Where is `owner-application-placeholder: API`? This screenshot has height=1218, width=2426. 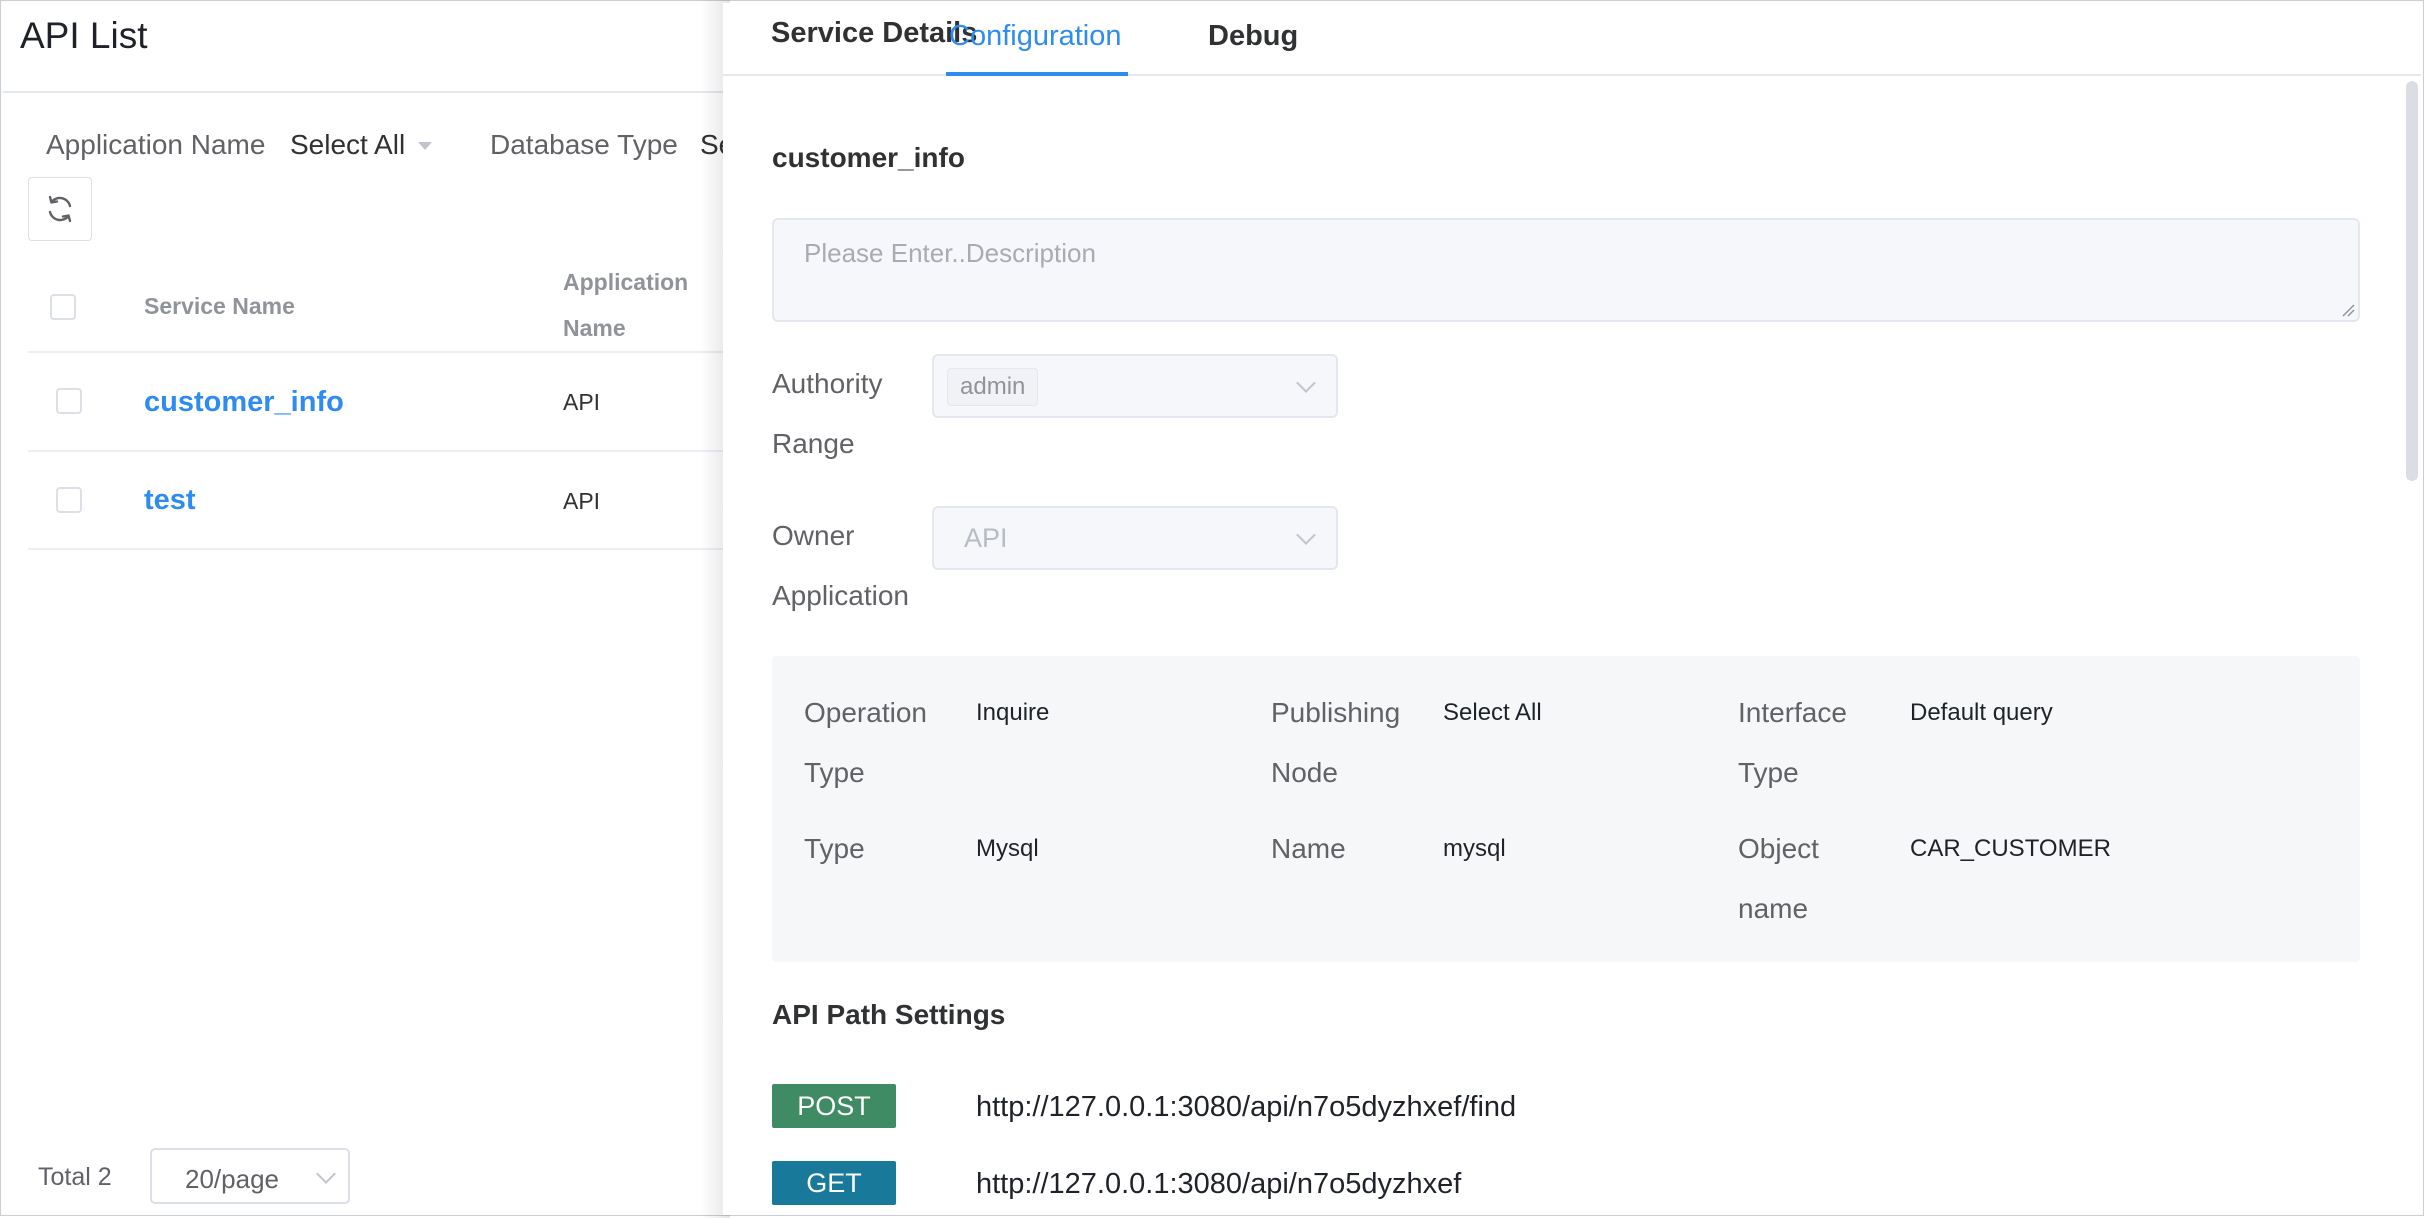
owner-application-placeholder: API is located at coordinates (986, 538).